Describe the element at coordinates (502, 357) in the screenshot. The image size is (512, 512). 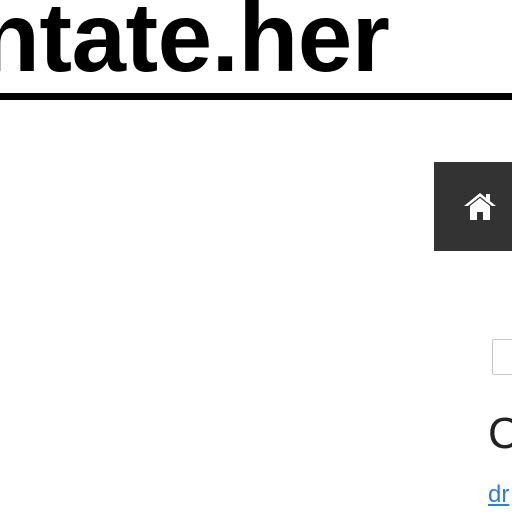
I see `search-input` at that location.